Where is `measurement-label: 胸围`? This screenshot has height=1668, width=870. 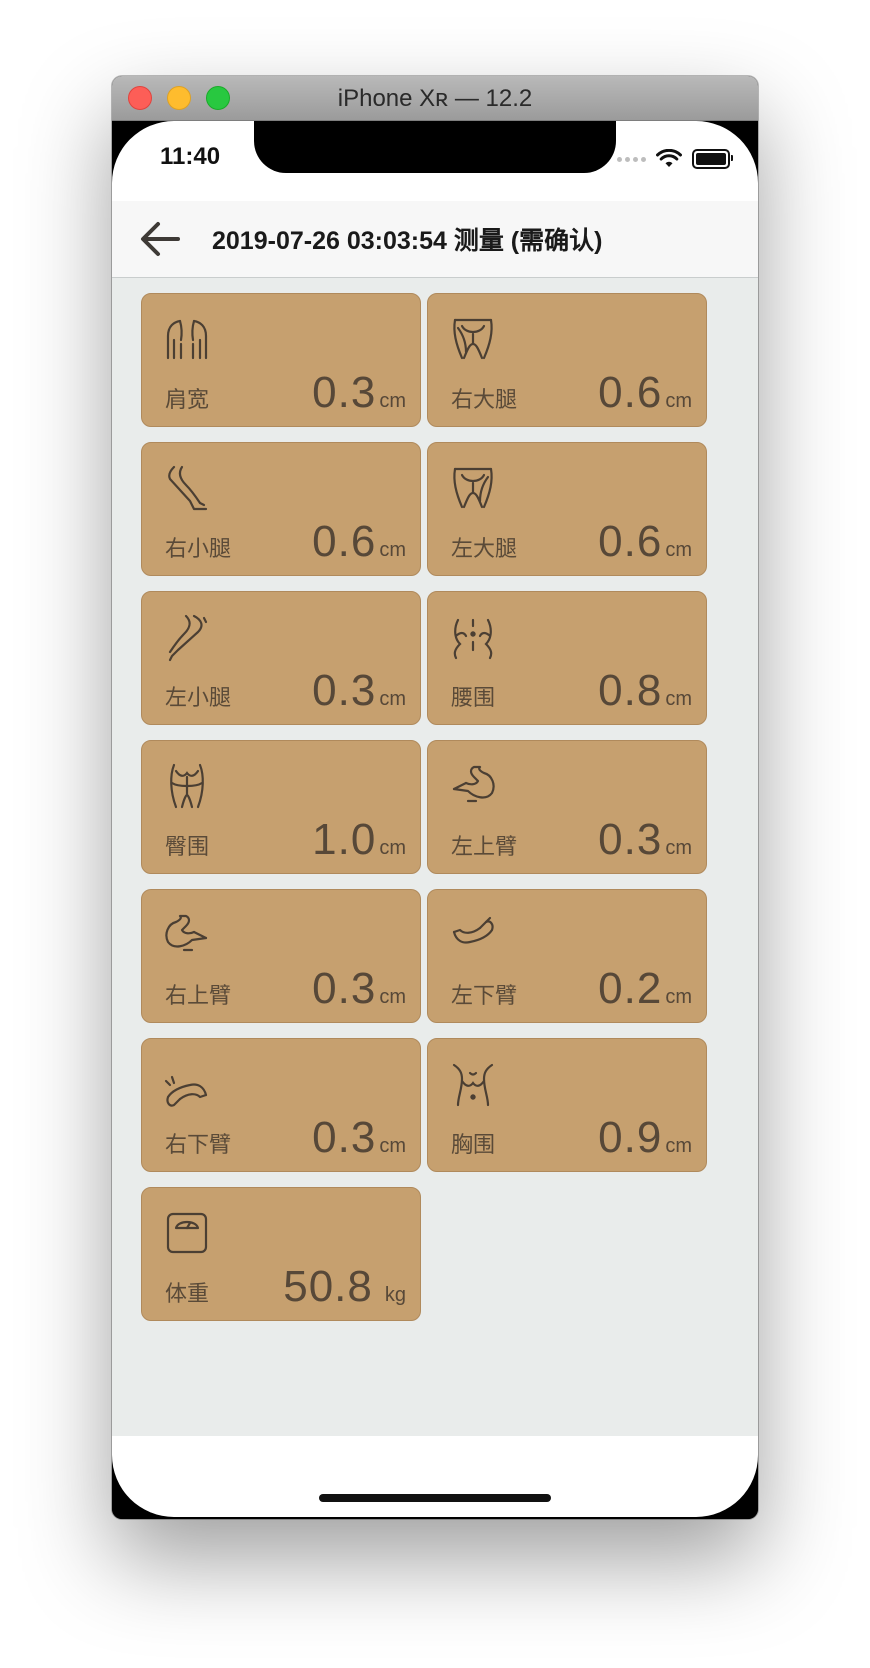 measurement-label: 胸围 is located at coordinates (473, 1144).